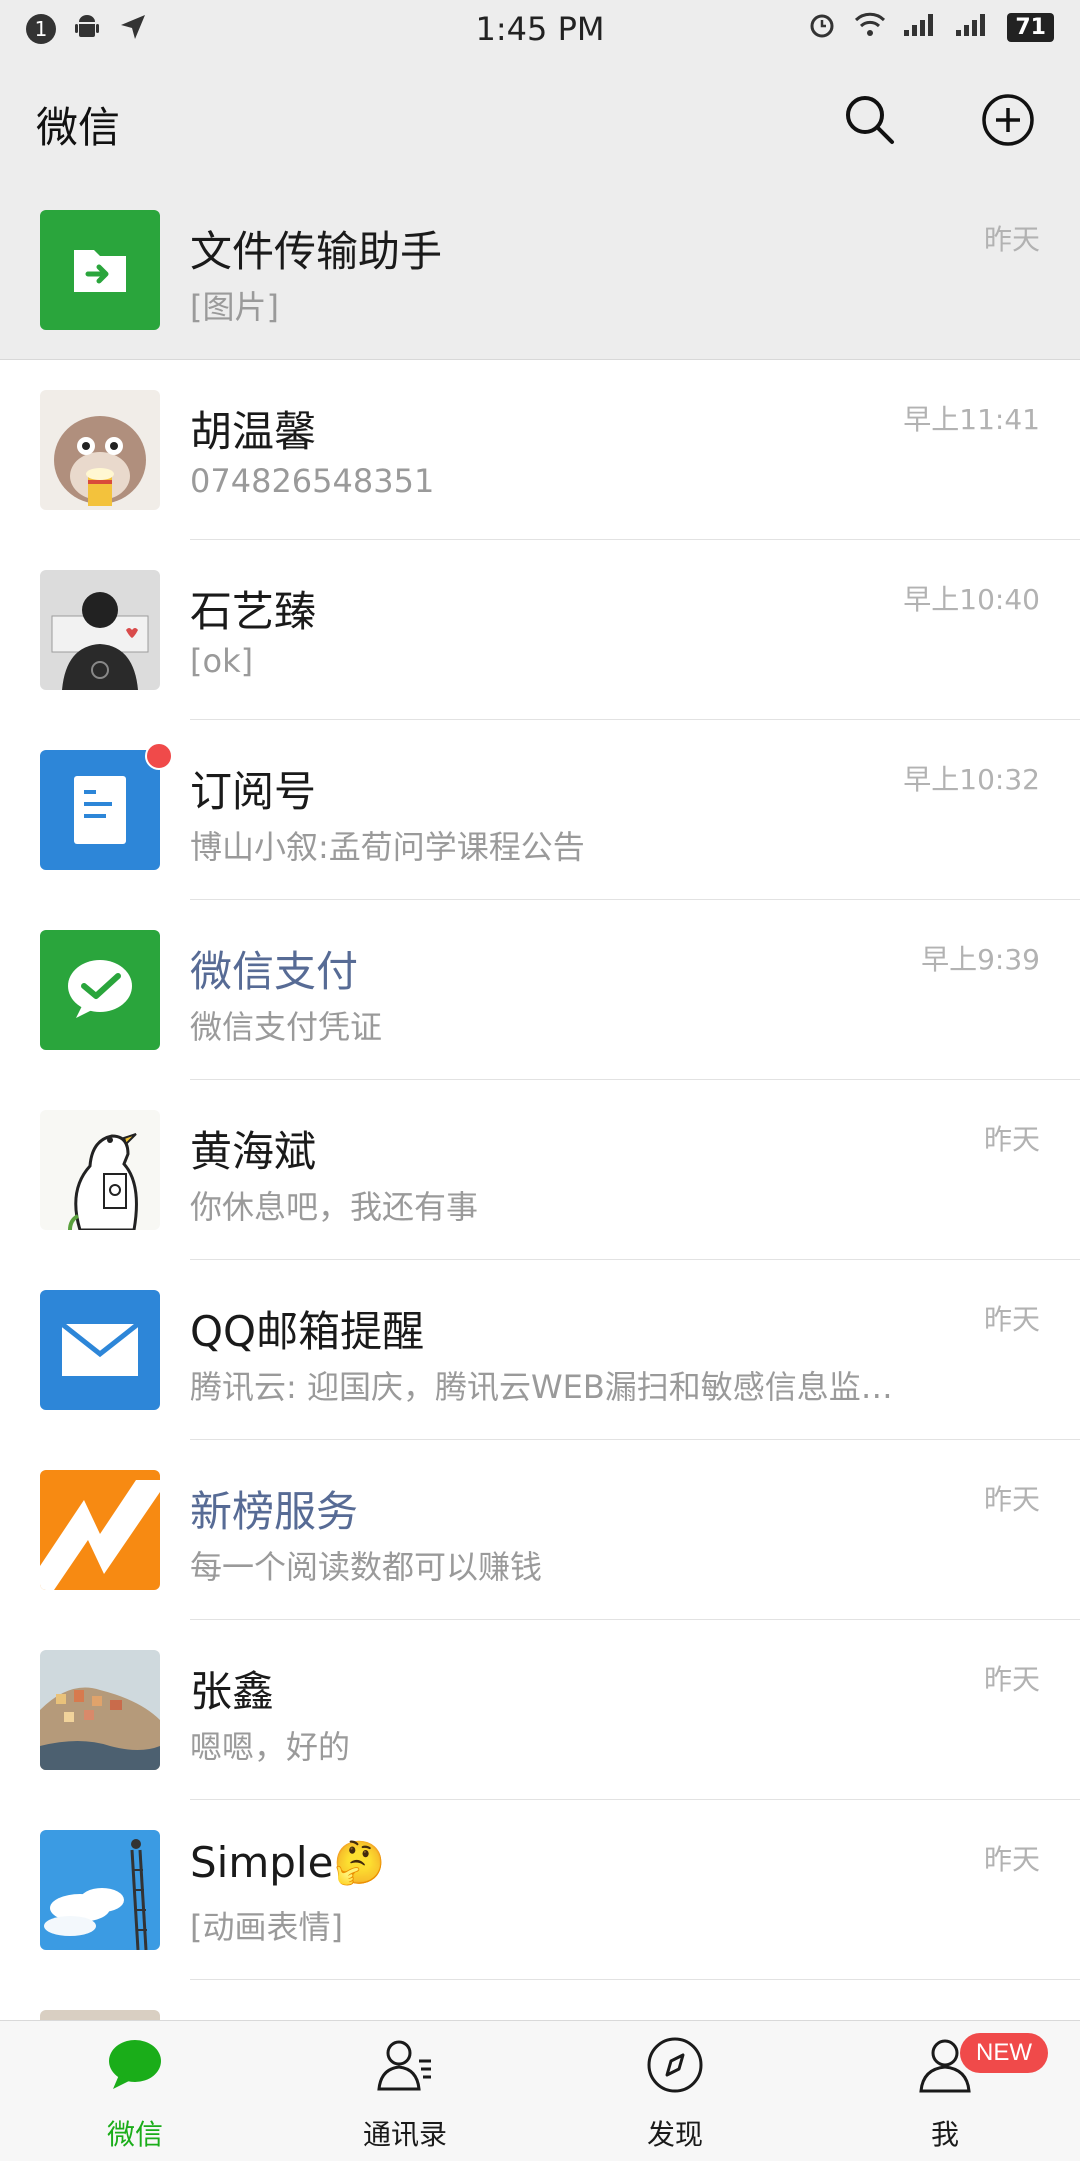 Image resolution: width=1080 pixels, height=2161 pixels. What do you see at coordinates (288, 1862) in the screenshot?
I see `chat-name: Simple🤔` at bounding box center [288, 1862].